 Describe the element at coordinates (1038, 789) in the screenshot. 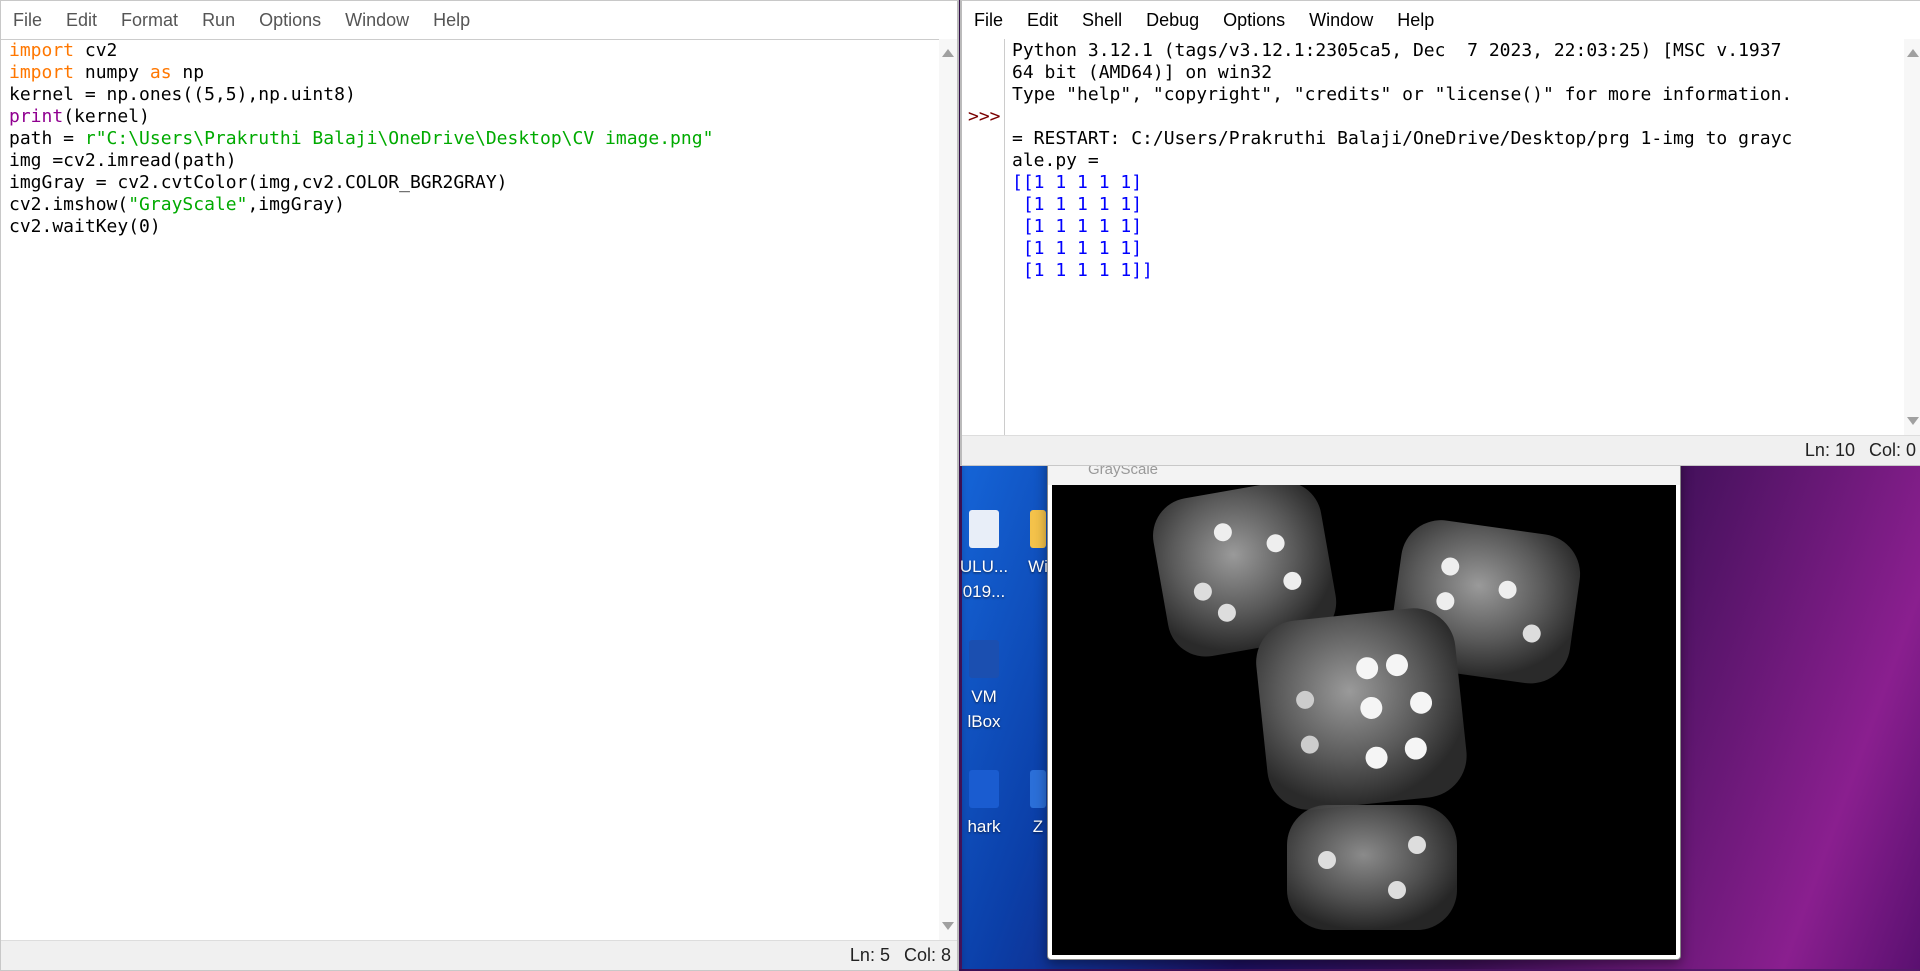

I see `app-icon` at that location.